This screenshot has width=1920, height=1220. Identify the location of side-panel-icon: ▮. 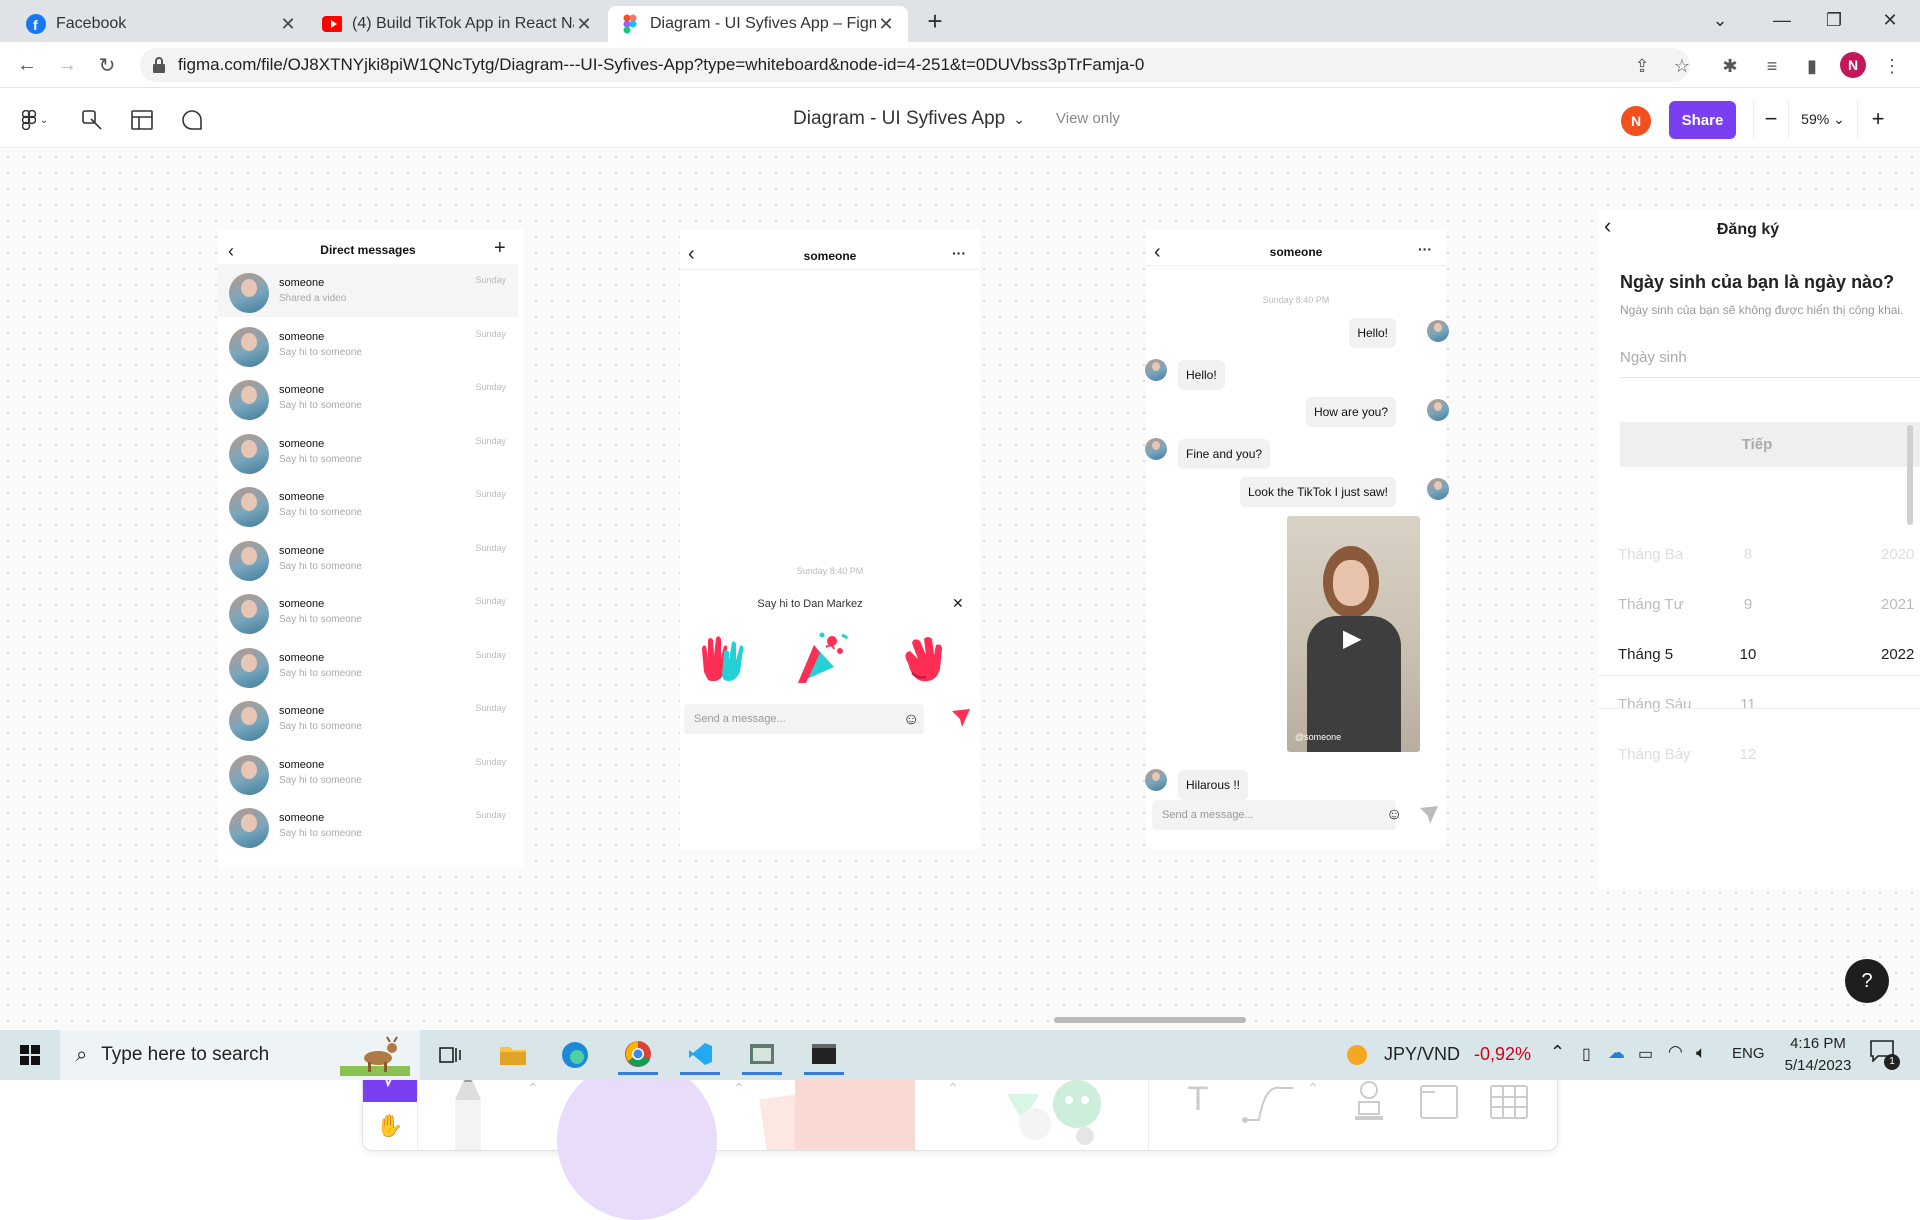
(1812, 66).